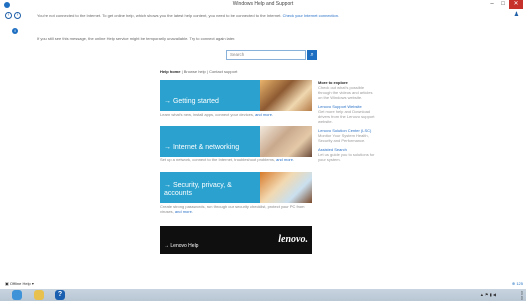 The image size is (526, 301). I want to click on minimize-button: –, so click(492, 4).